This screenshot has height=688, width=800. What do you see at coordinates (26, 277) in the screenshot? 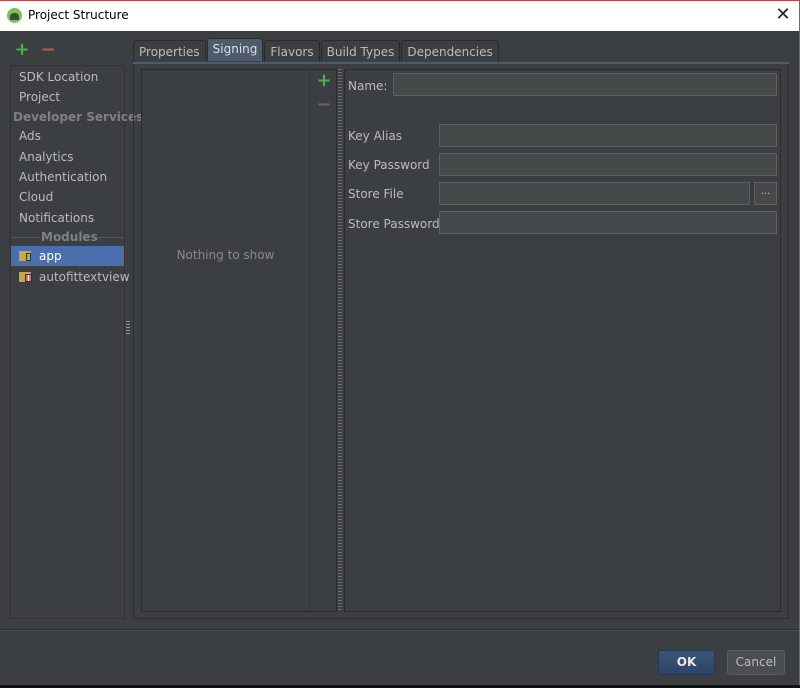
I see `library-module-icon` at bounding box center [26, 277].